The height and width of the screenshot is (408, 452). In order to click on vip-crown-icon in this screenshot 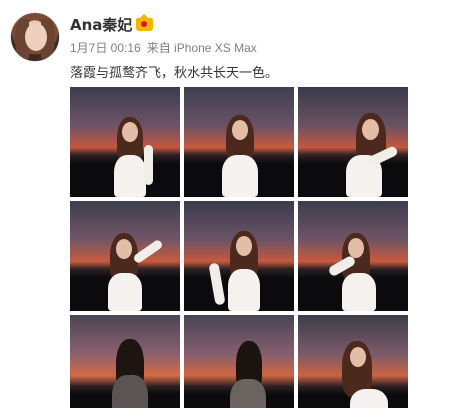, I will do `click(145, 22)`.